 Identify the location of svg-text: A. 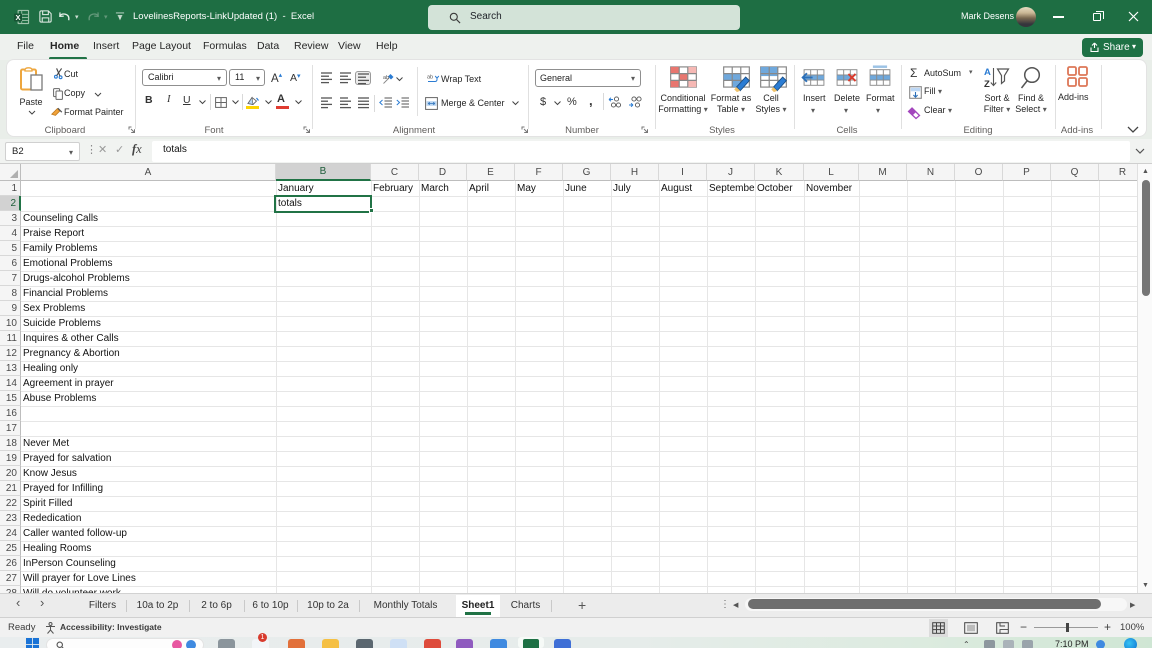
(987, 72).